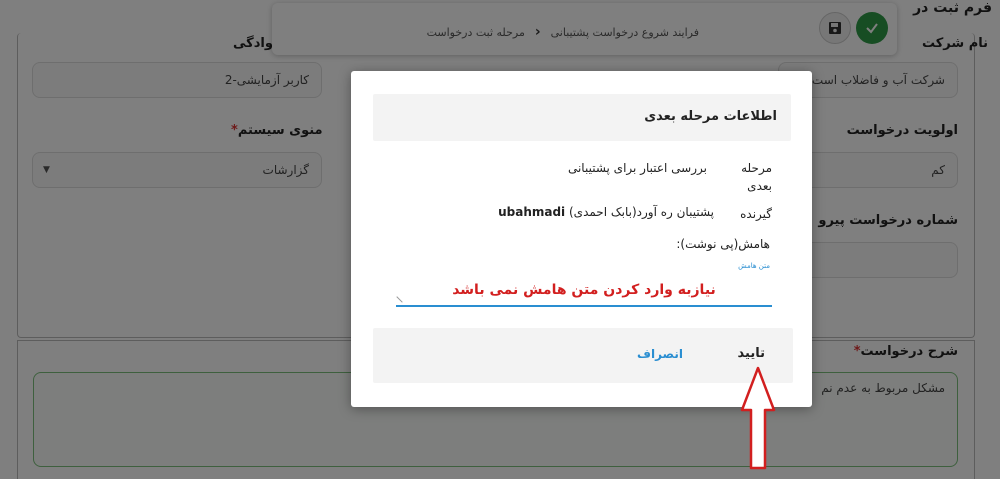 The width and height of the screenshot is (1000, 479). What do you see at coordinates (583, 355) in the screenshot?
I see `dialog-footer: تایید انصراف` at bounding box center [583, 355].